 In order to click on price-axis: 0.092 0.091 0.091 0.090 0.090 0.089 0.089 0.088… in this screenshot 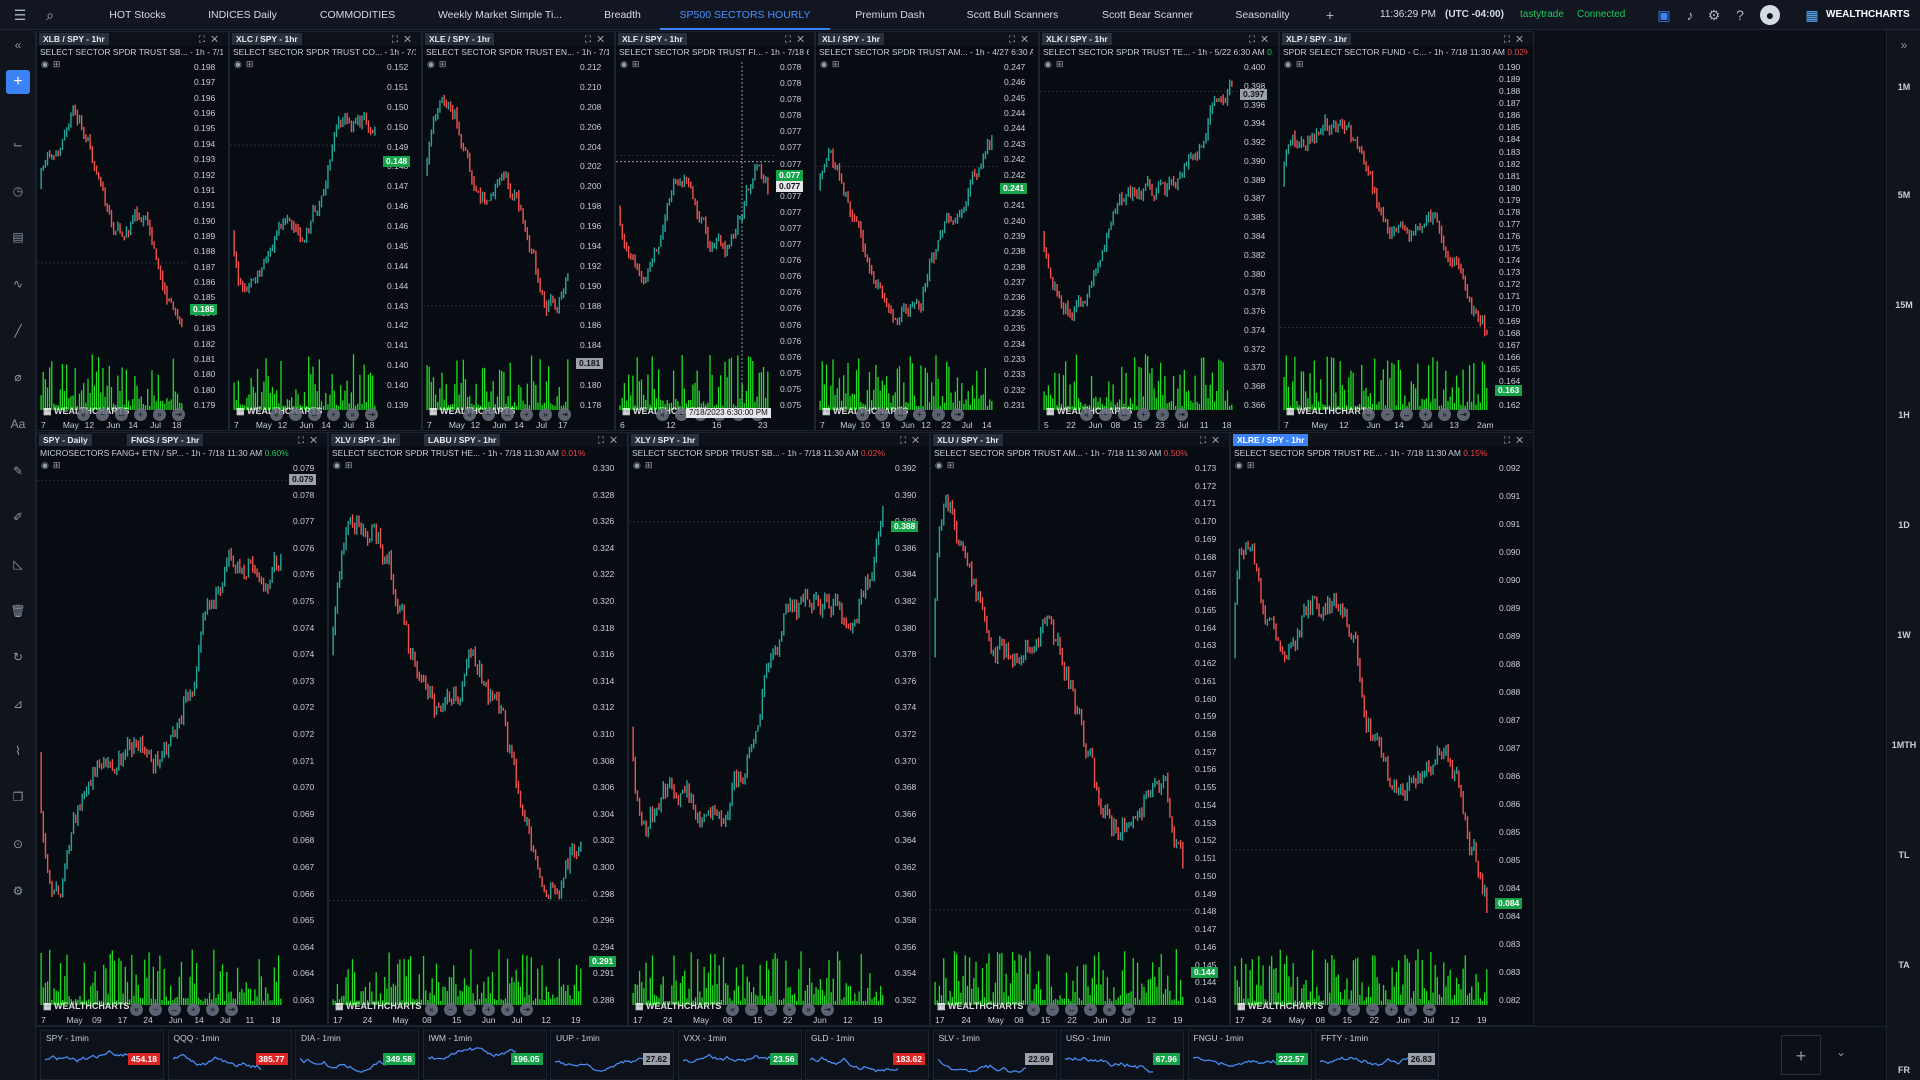, I will do `click(1514, 734)`.